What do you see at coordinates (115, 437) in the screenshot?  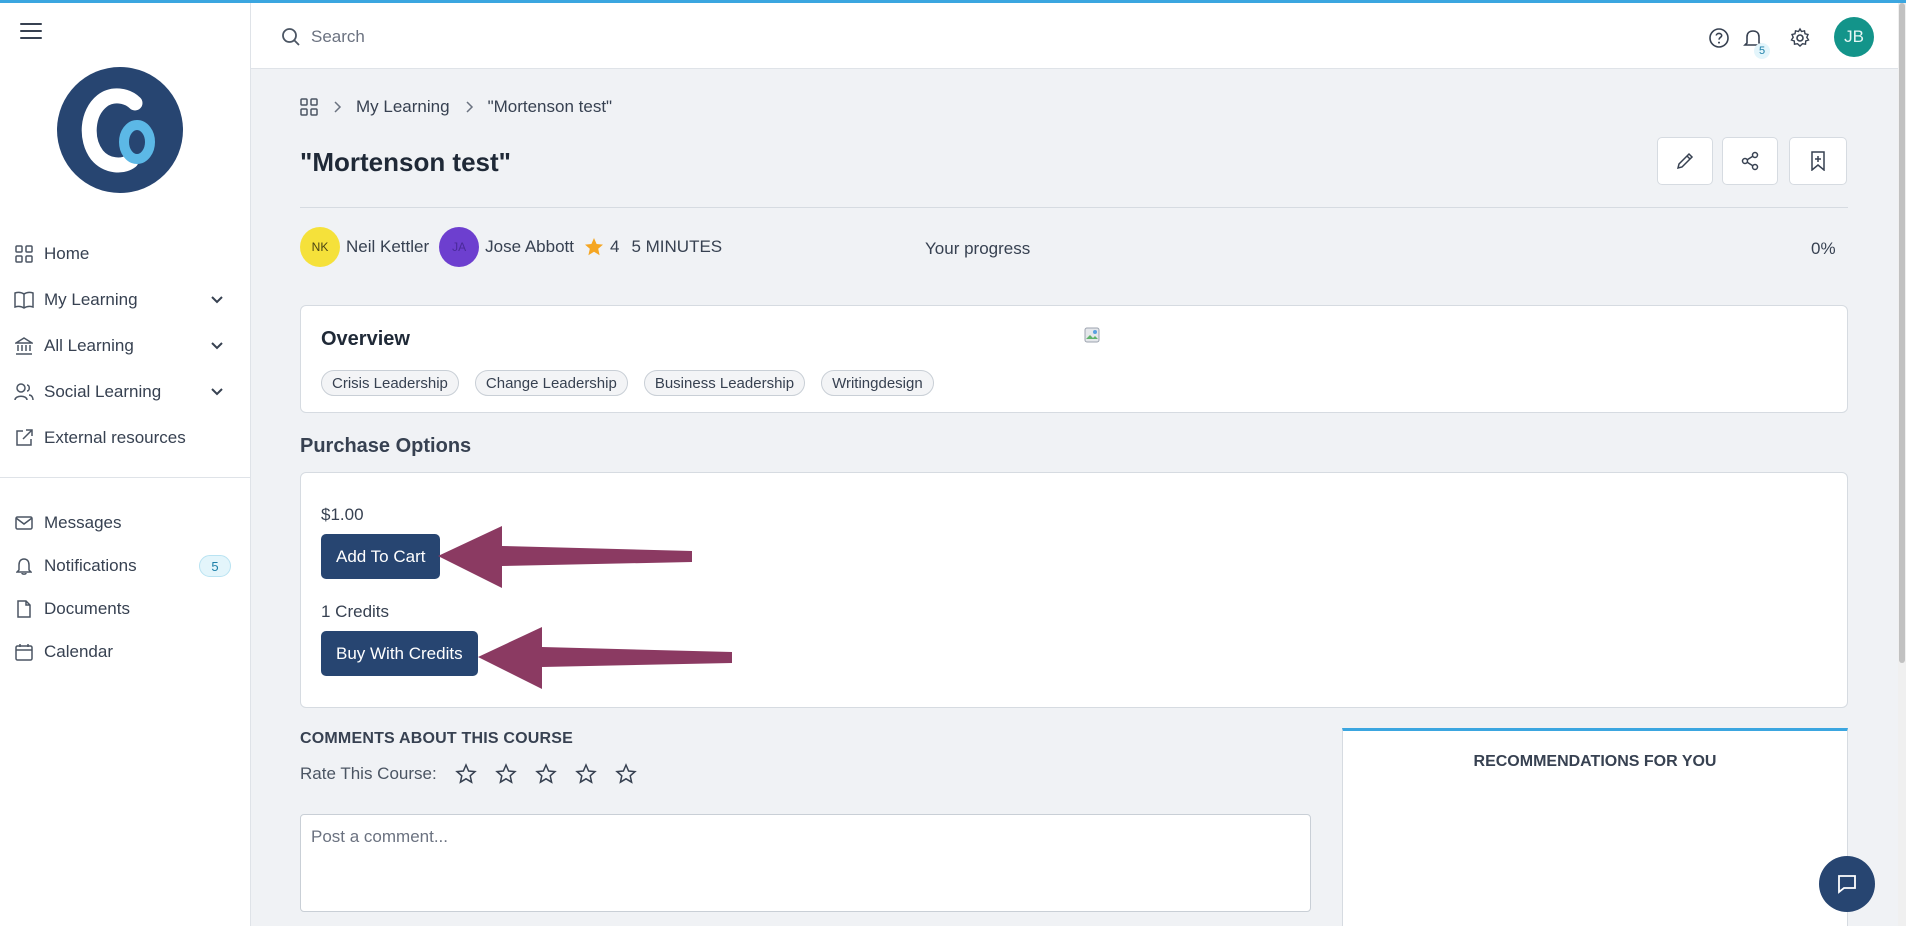 I see `sidebar-item-label: External resources` at bounding box center [115, 437].